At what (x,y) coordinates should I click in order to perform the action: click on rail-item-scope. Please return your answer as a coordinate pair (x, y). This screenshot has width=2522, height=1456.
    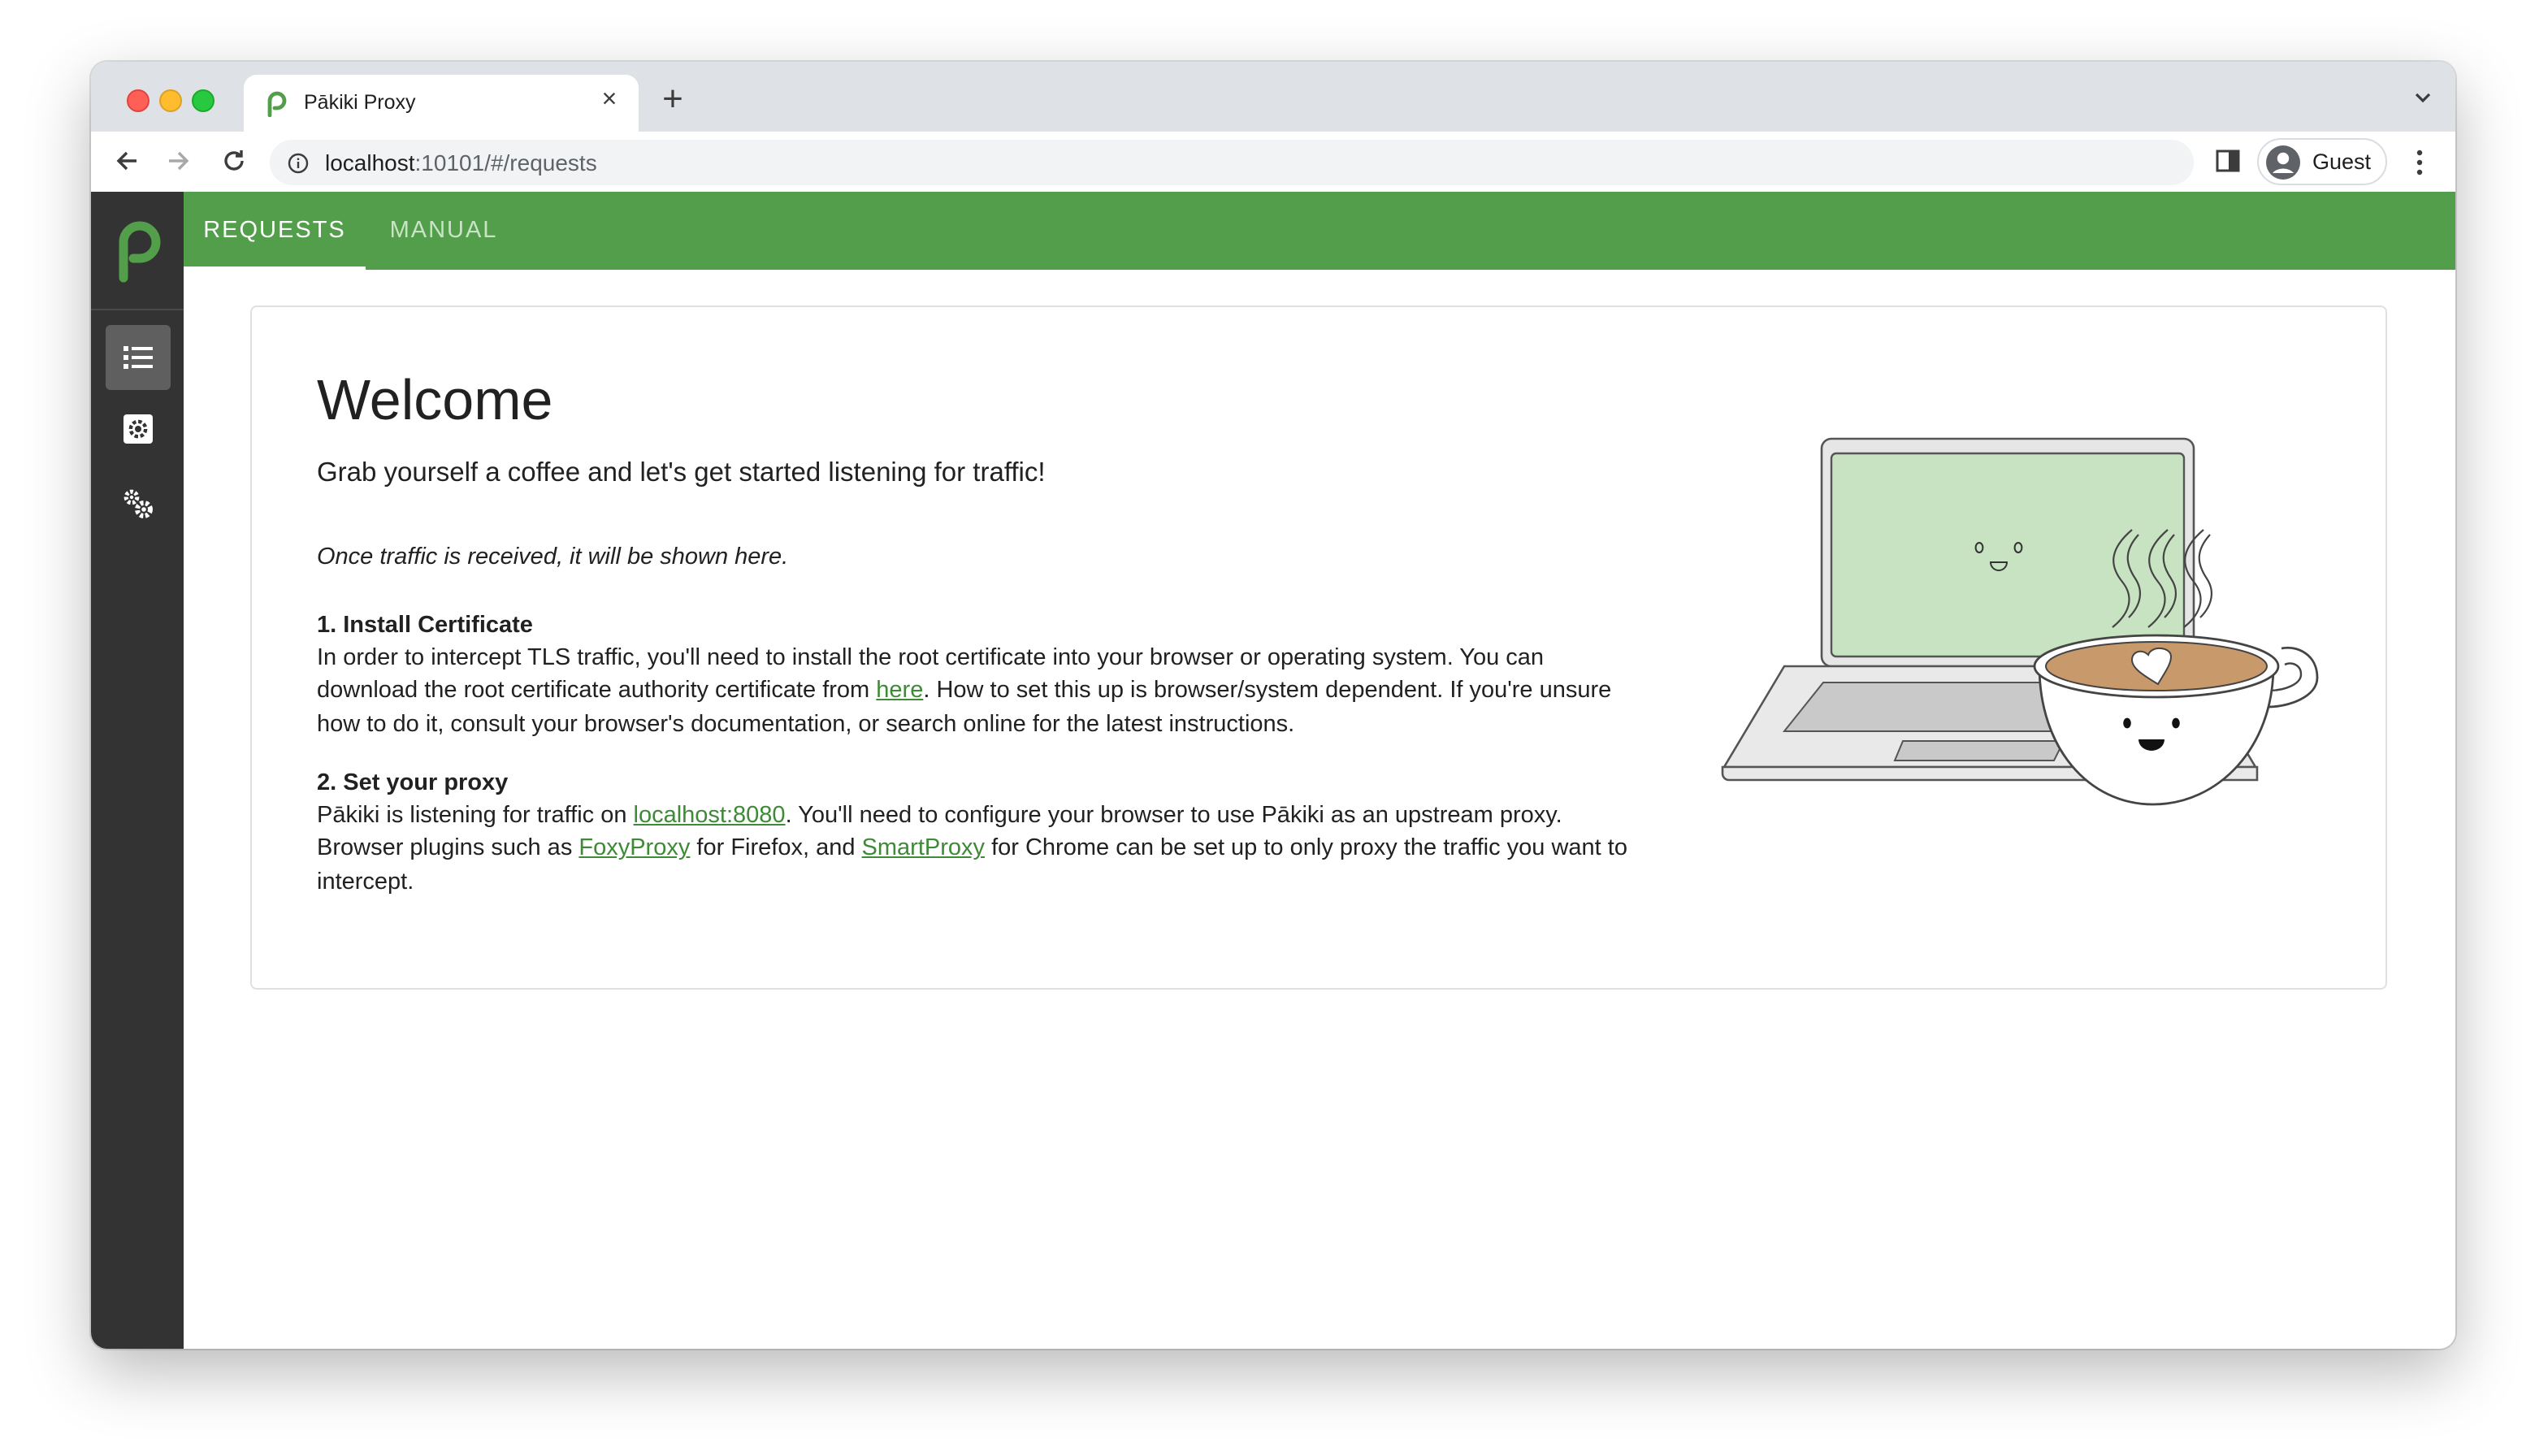
    Looking at the image, I should click on (139, 429).